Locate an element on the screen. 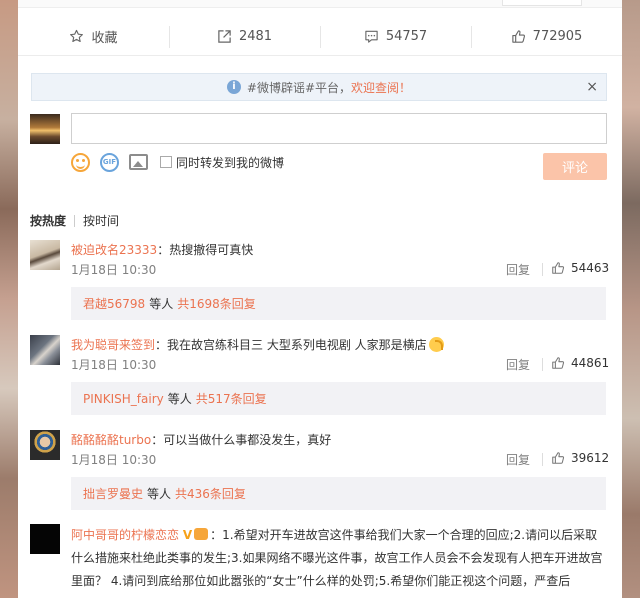 Image resolution: width=640 pixels, height=598 pixels. comment-like-button: 54463 is located at coordinates (580, 268).